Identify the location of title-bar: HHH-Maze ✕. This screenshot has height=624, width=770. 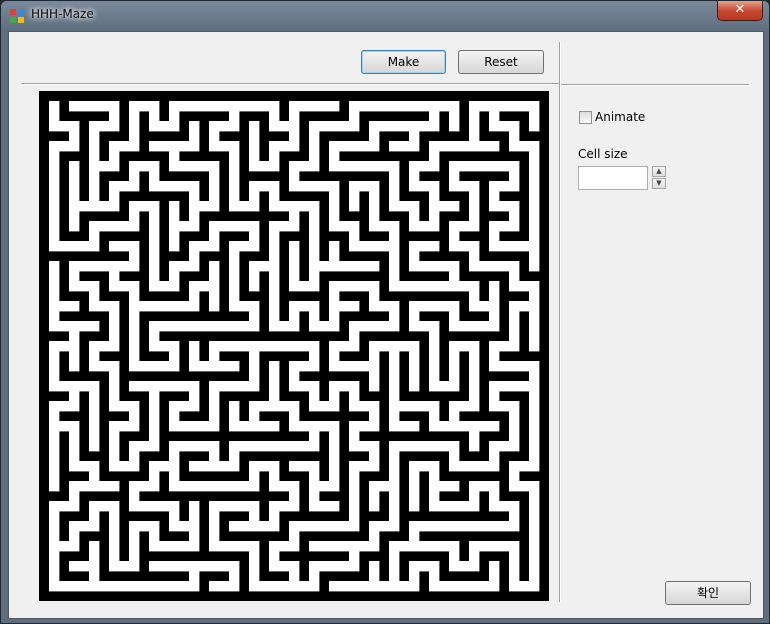
(385, 16).